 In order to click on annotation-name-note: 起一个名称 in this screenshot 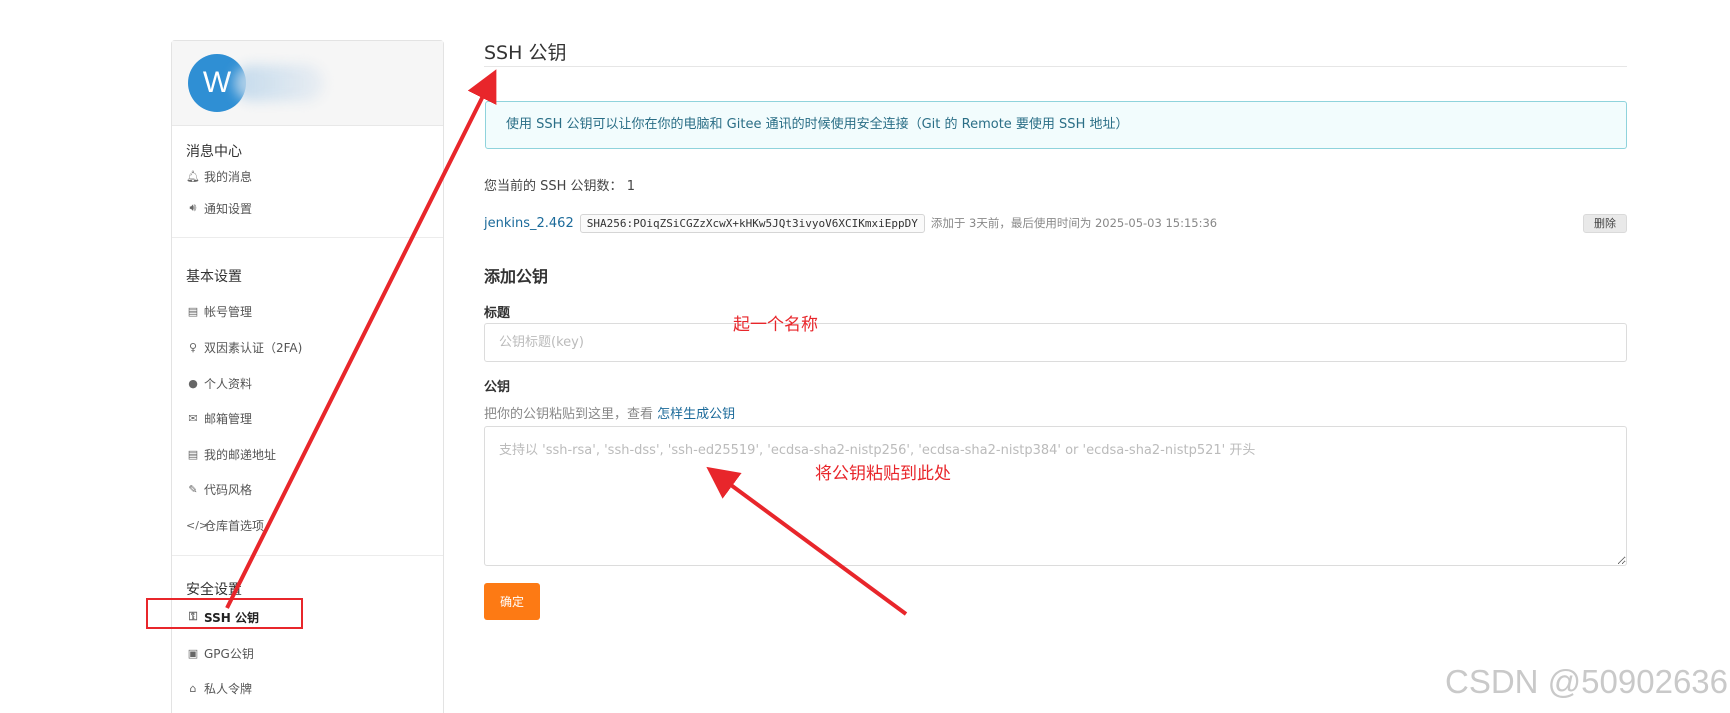, I will do `click(775, 325)`.